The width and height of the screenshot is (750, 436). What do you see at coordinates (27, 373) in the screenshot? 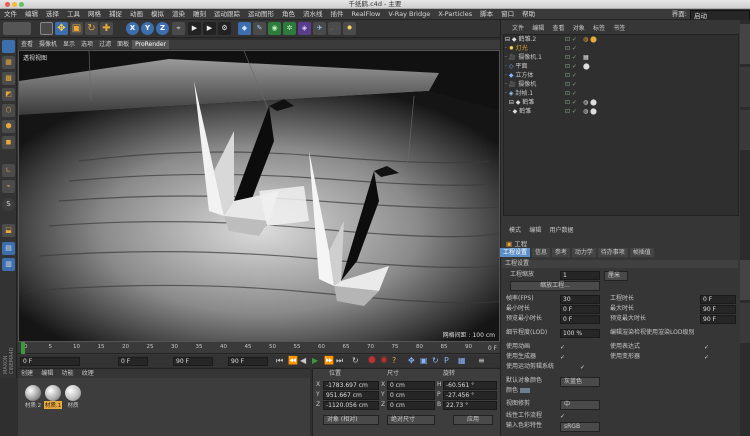
I see `material-menu-create: 创建` at bounding box center [27, 373].